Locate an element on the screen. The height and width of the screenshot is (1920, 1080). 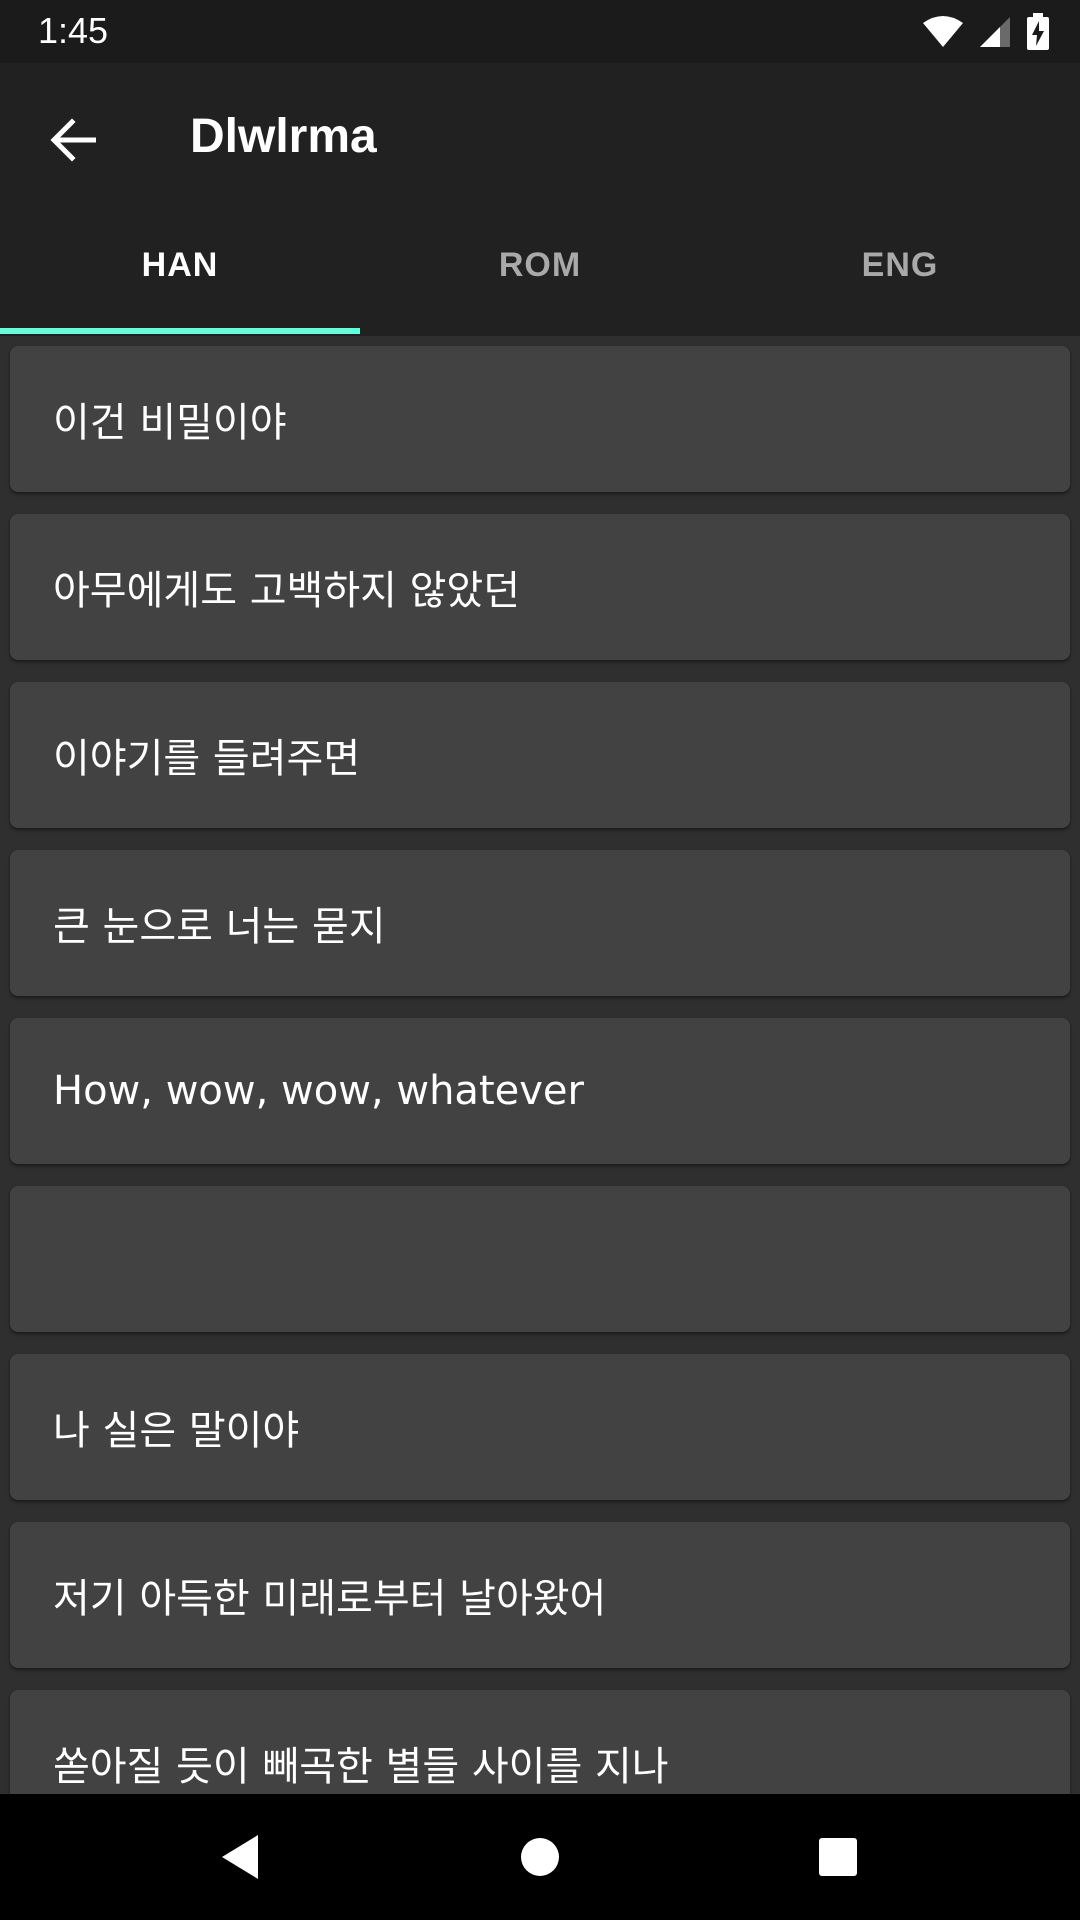
lyric-card: 큰 눈으로 너는 묻지 is located at coordinates (540, 923).